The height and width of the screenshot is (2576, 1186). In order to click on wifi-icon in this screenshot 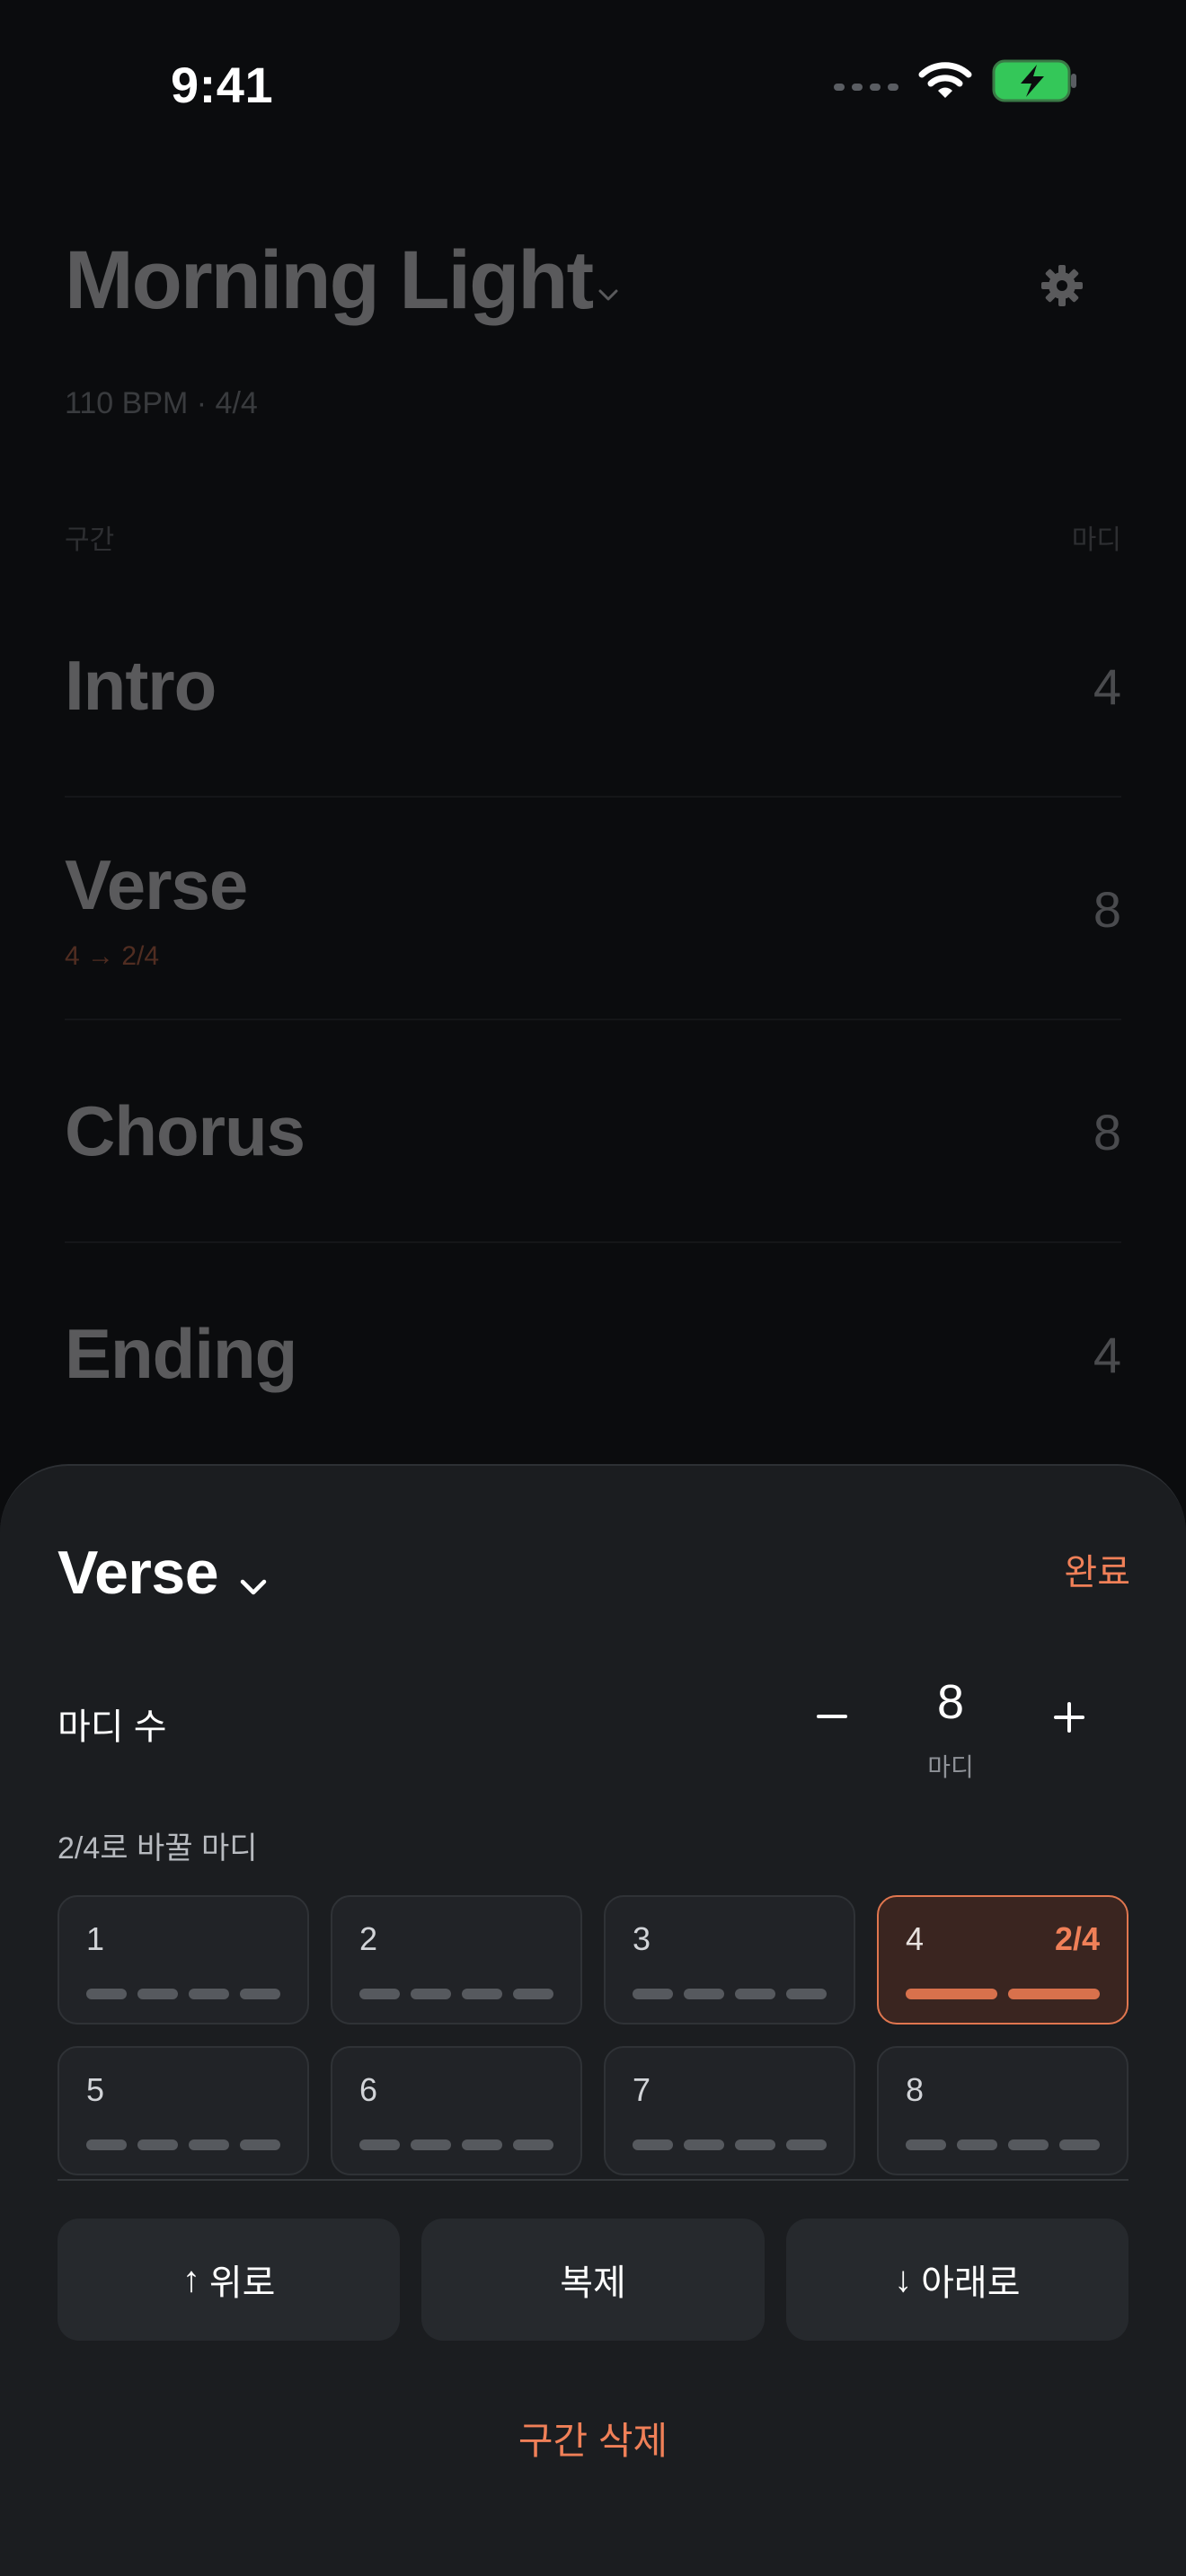, I will do `click(945, 80)`.